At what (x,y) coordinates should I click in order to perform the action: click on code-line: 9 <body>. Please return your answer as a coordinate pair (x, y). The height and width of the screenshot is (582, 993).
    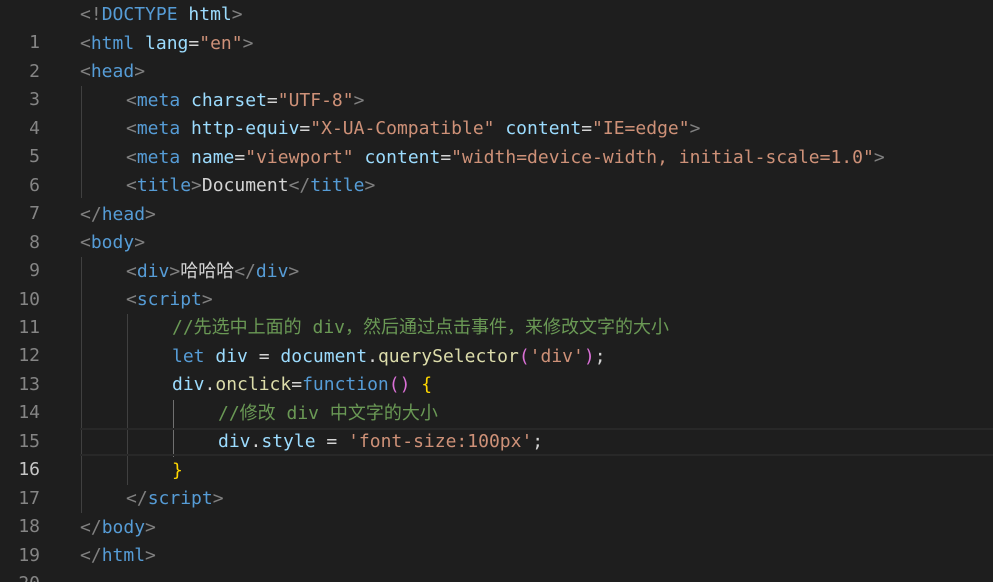
    Looking at the image, I should click on (496, 255).